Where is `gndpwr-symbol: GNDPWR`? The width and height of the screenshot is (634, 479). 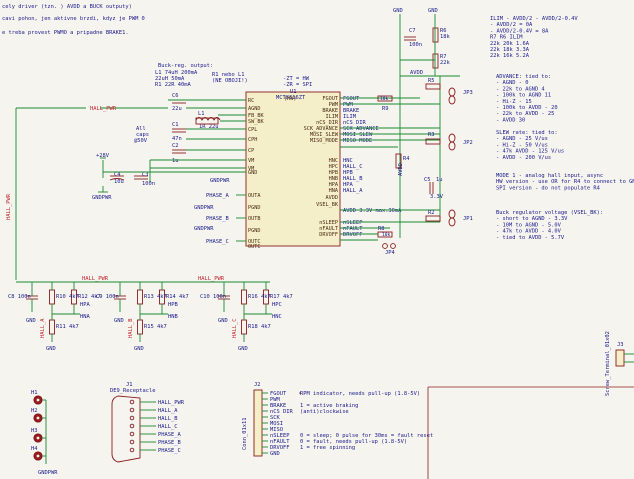
gndpwr-symbol: GNDPWR is located at coordinates (102, 193).